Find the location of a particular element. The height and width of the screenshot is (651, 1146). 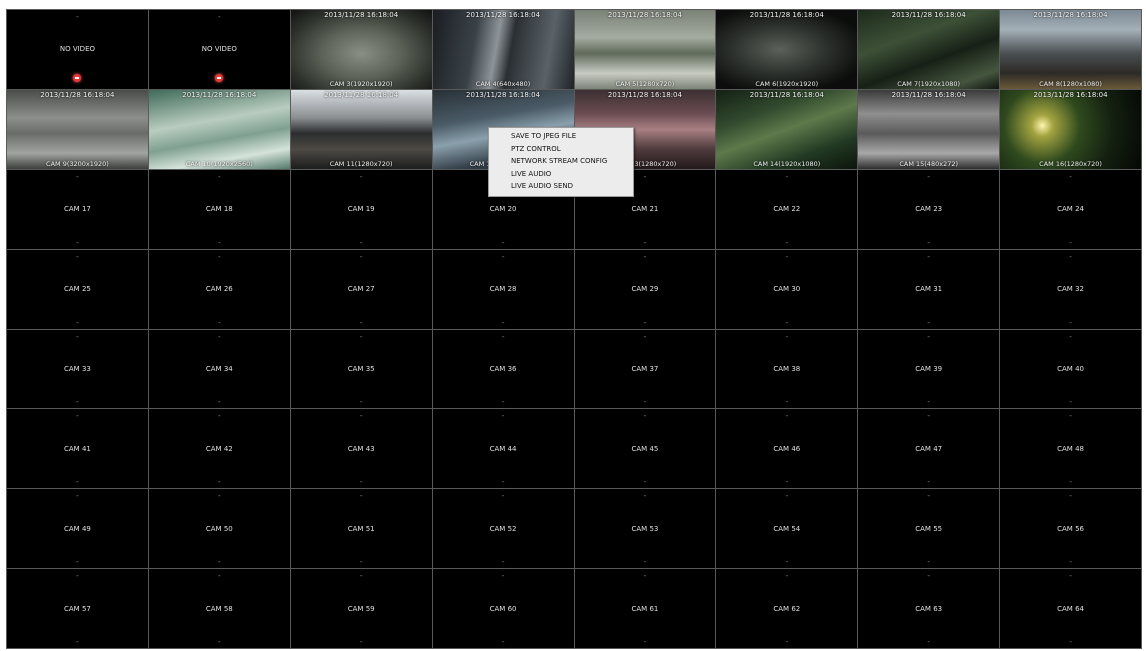

camera-tile-32: - CAM 32 - is located at coordinates (1070, 289).